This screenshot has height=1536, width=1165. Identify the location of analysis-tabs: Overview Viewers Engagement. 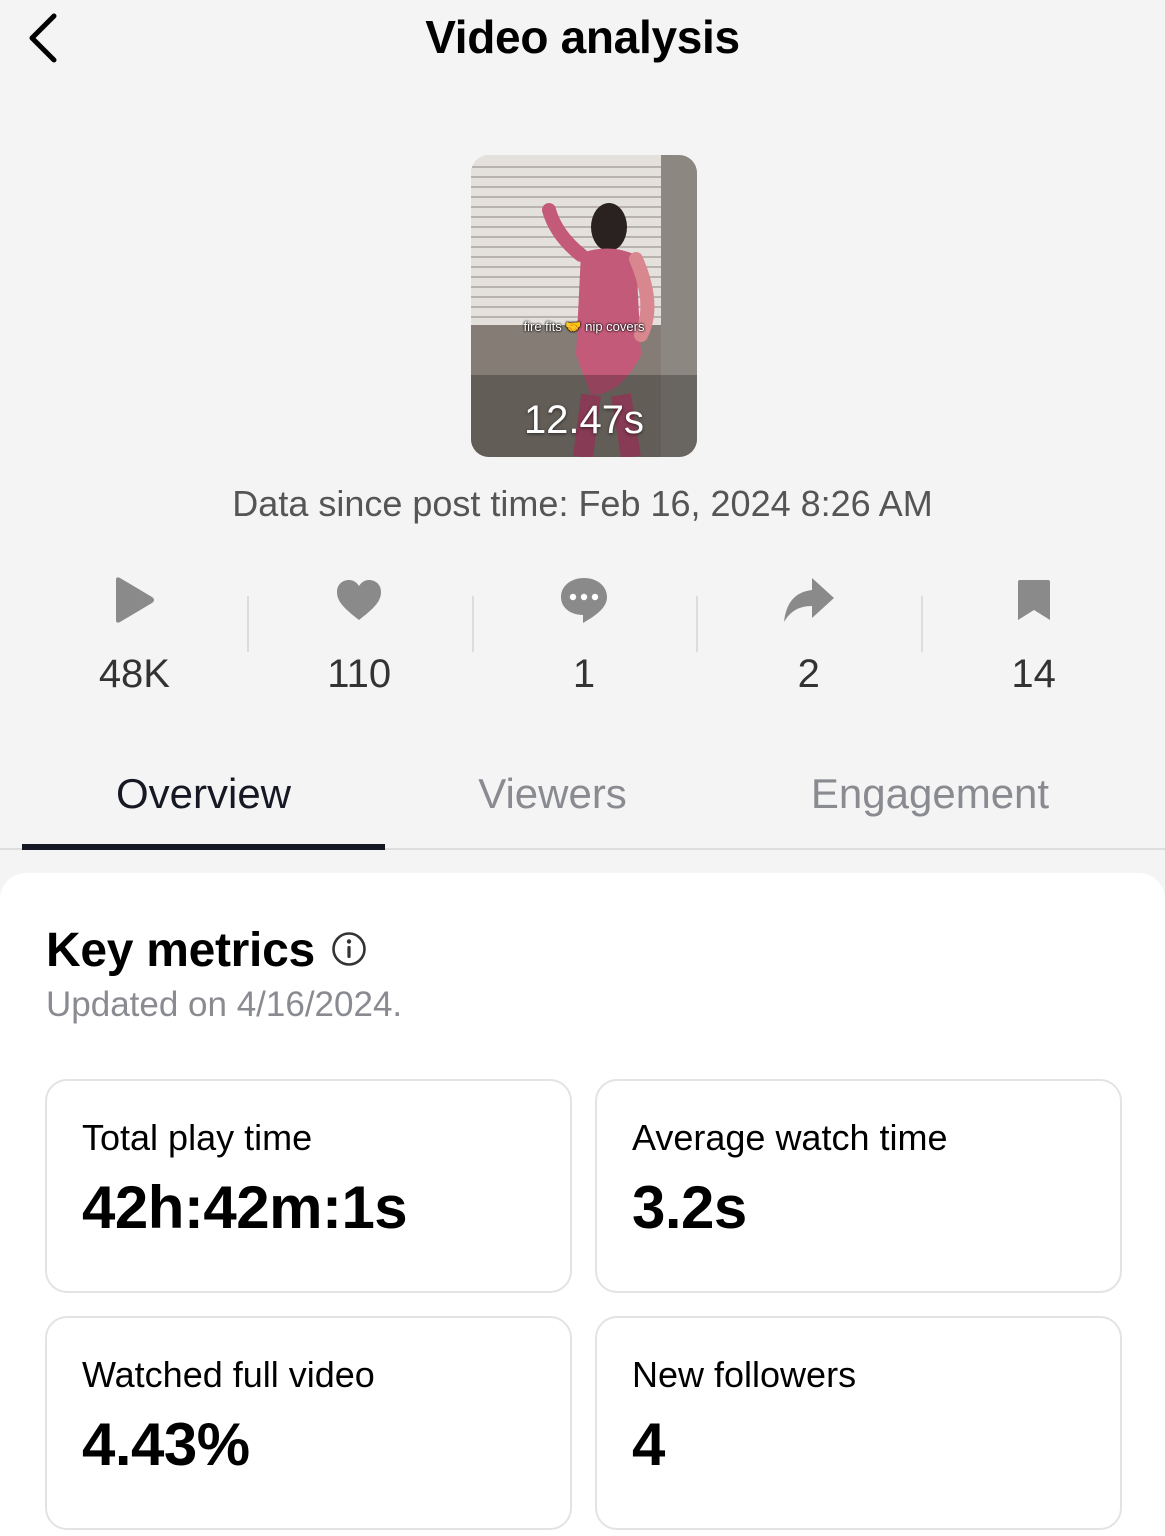
(582, 805).